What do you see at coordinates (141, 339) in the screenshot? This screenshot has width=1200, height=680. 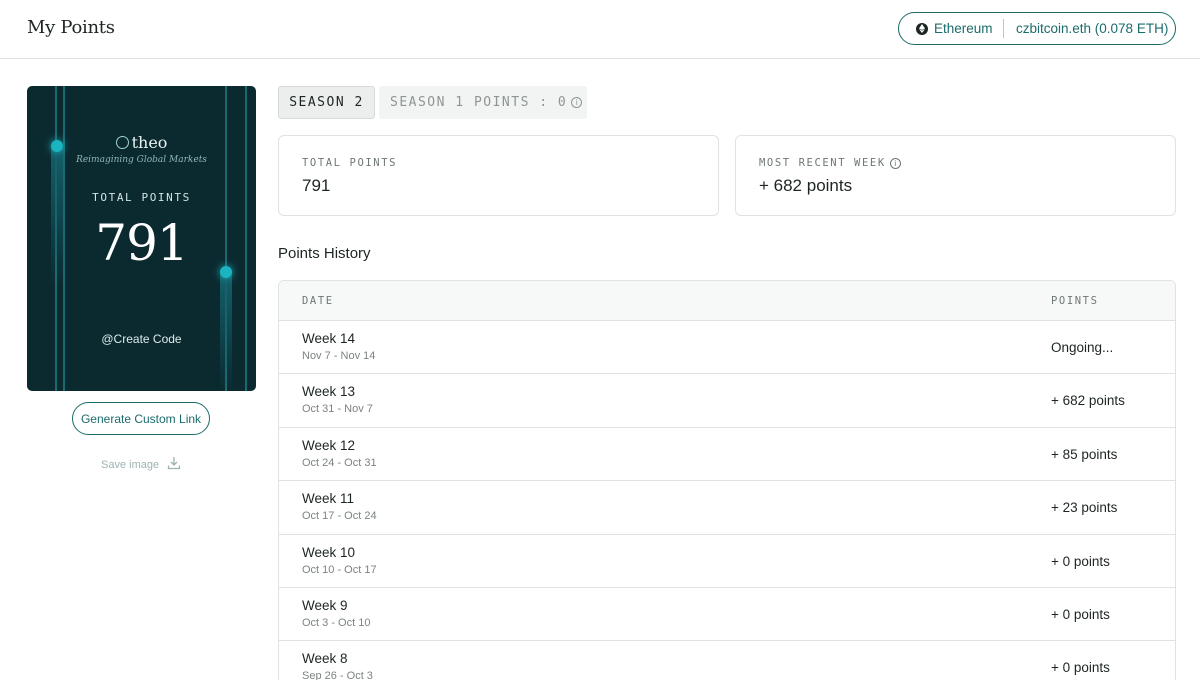 I see `card-create-code: @Create Code` at bounding box center [141, 339].